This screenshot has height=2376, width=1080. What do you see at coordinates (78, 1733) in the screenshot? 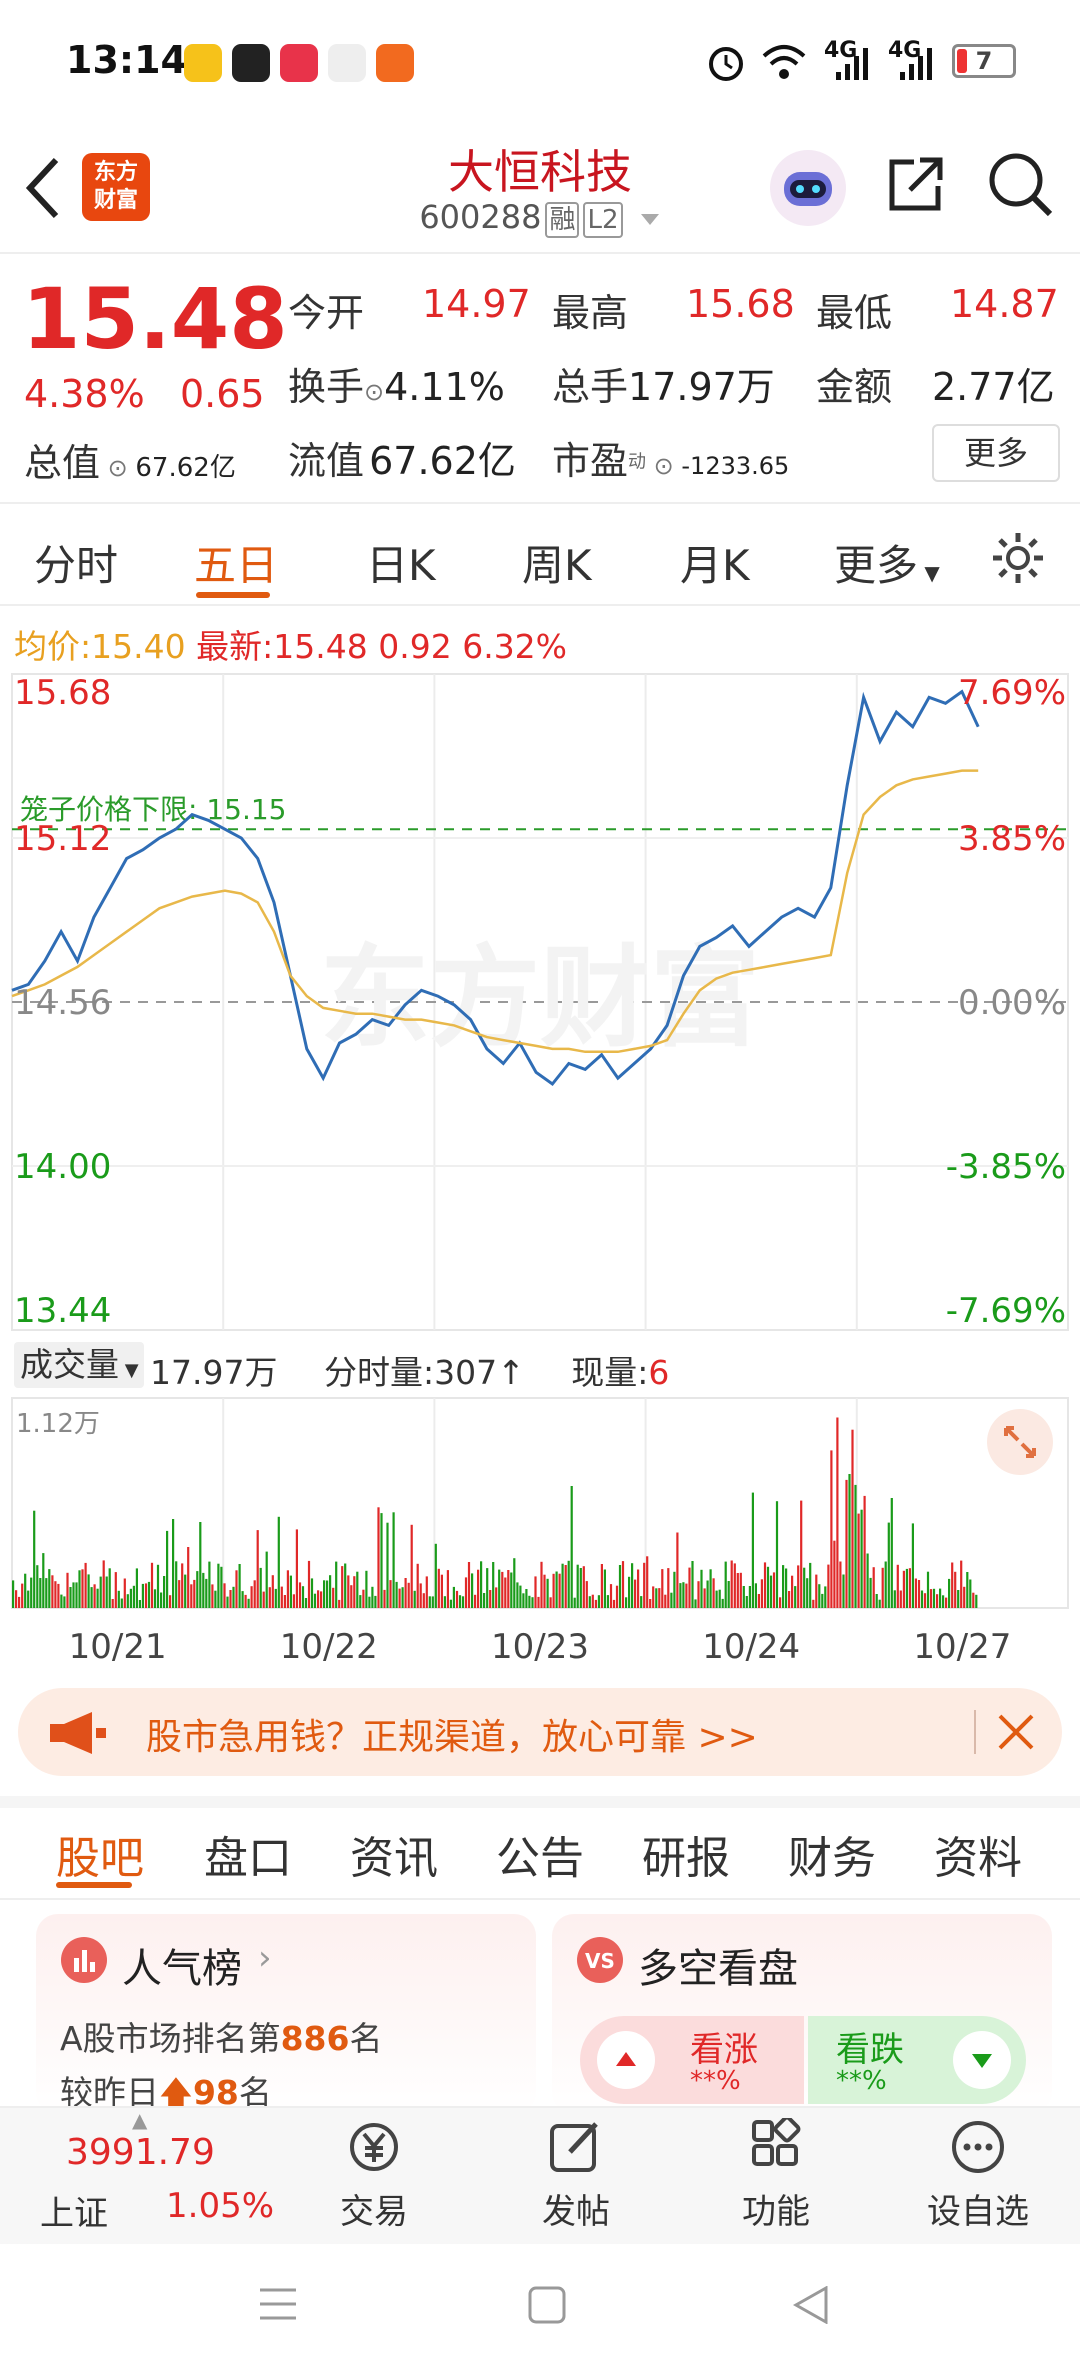
I see `megaphone-icon` at bounding box center [78, 1733].